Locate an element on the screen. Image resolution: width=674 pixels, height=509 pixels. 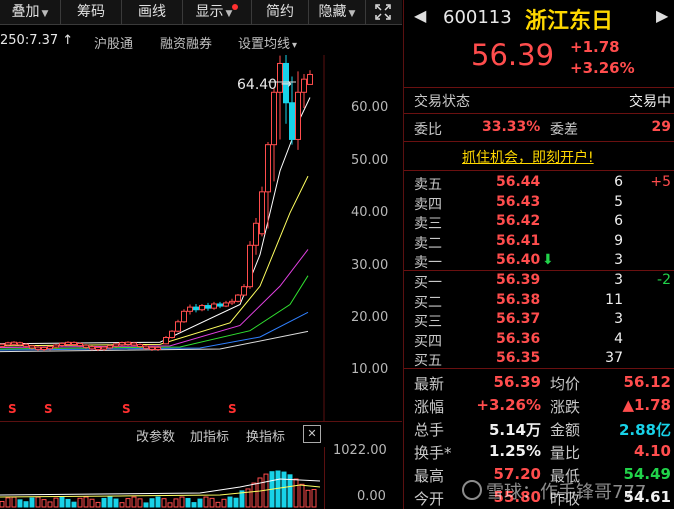
chart-toolbar: 叠加 ▼ 筹码 画线 显示 ▼ 简约 隐藏 ▼ is located at coordinates (201, 12).